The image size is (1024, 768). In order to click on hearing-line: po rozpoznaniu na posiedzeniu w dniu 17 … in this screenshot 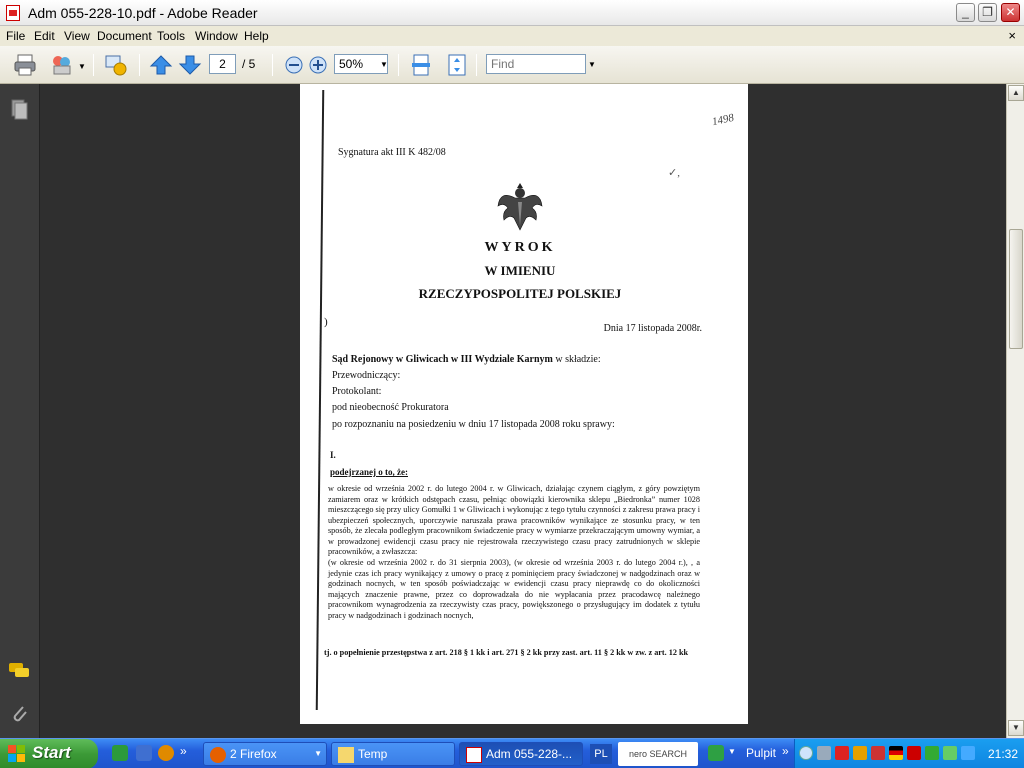, I will do `click(473, 424)`.